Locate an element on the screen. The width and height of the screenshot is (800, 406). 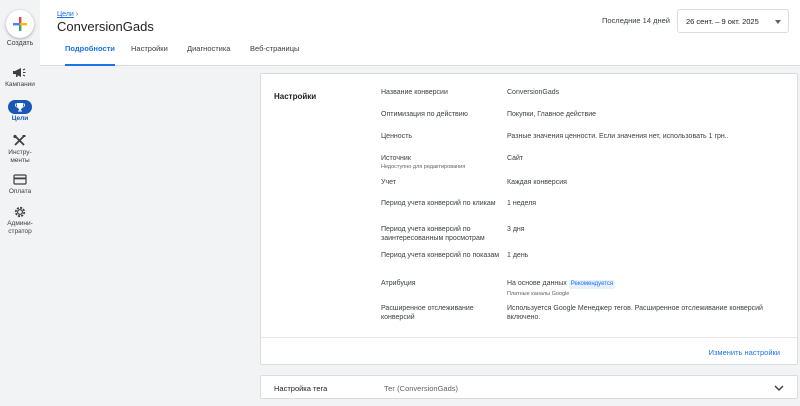
setting-key-note: Недоступно для редактирования is located at coordinates (423, 167).